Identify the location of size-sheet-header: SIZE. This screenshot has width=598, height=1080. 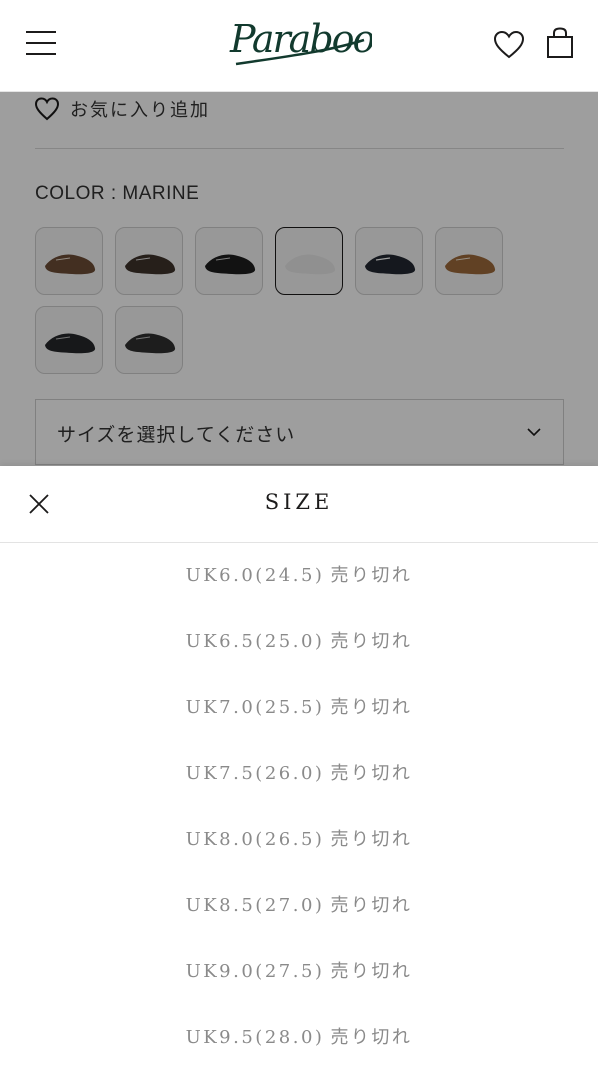
(299, 504).